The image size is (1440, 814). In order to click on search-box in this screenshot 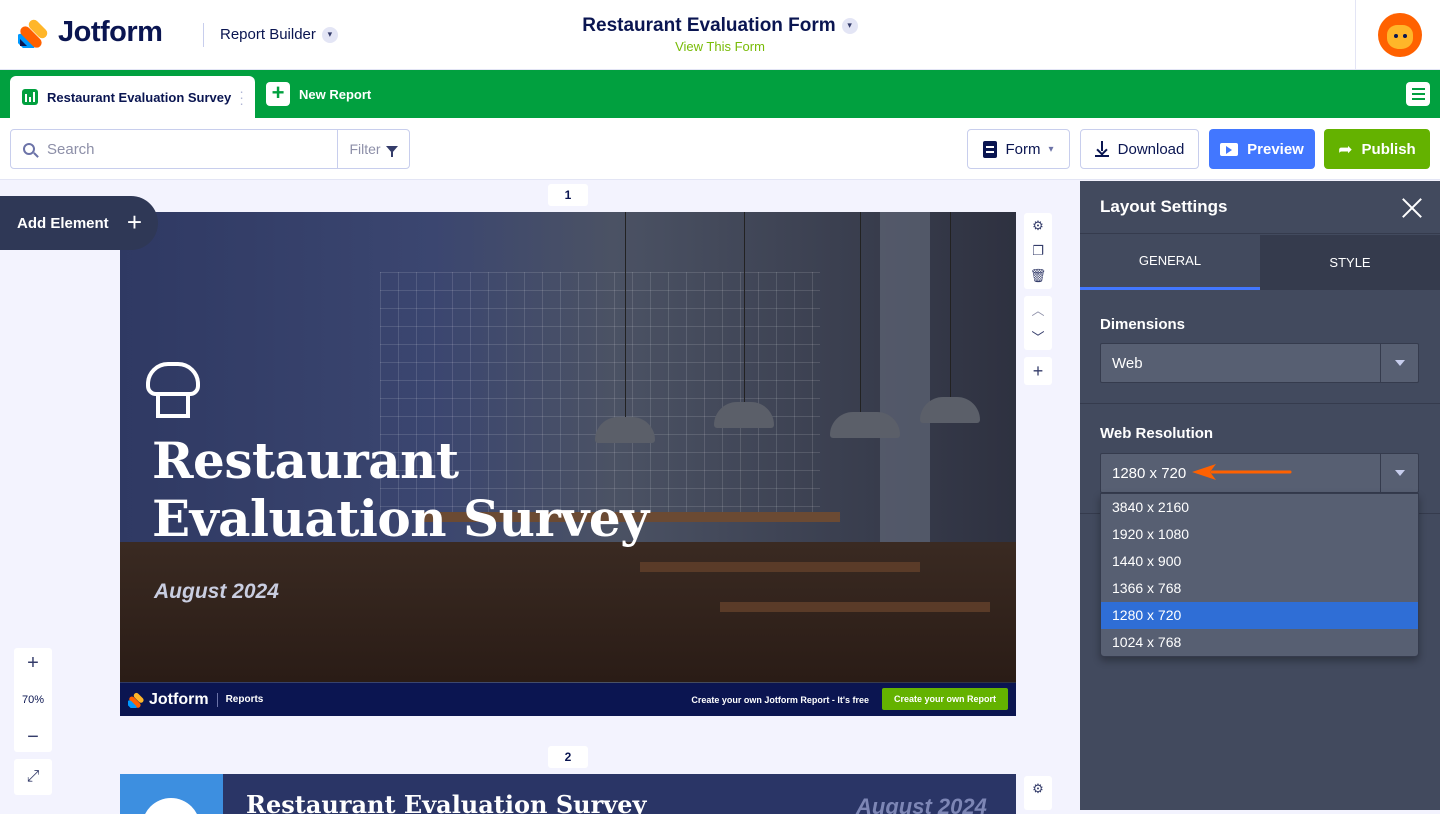, I will do `click(174, 149)`.